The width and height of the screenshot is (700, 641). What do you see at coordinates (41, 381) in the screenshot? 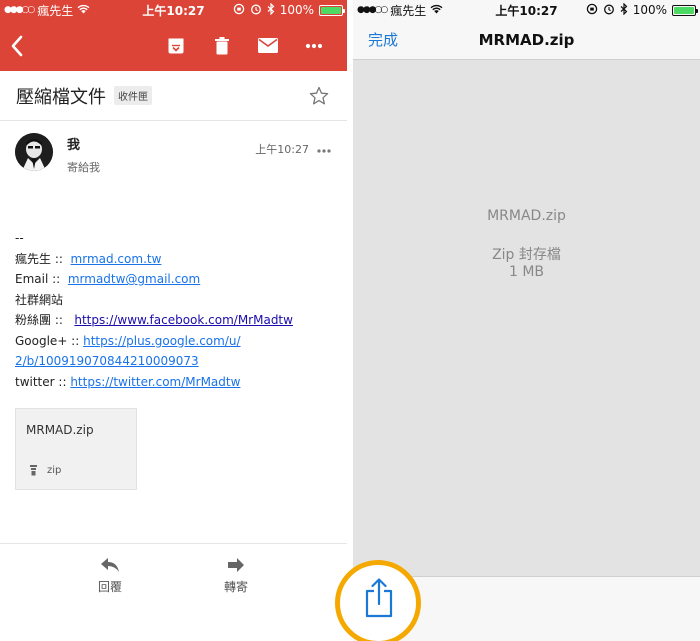
I see `signature-label: twitter ::` at bounding box center [41, 381].